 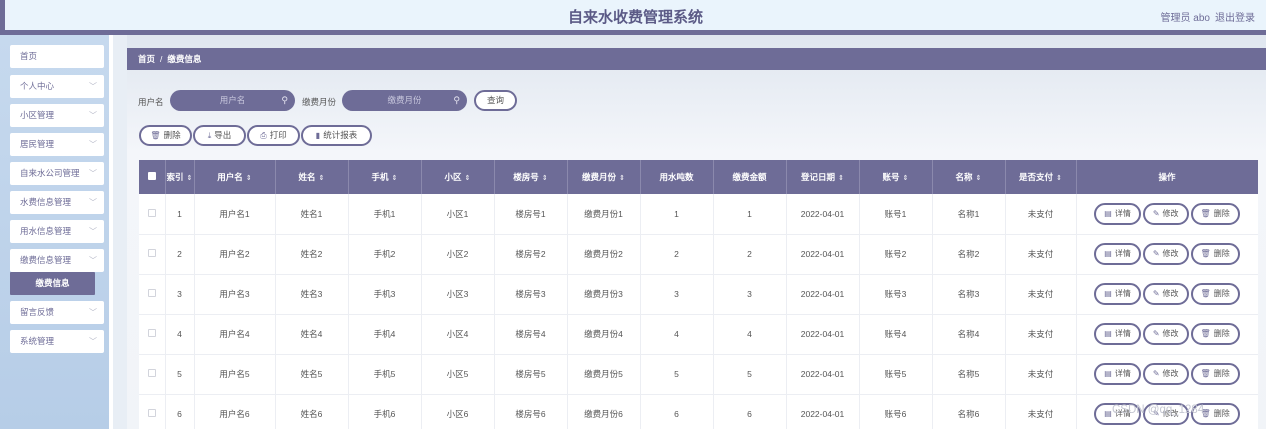 What do you see at coordinates (57, 144) in the screenshot?
I see `sidebar-item-residents: 居民管理 ﹀` at bounding box center [57, 144].